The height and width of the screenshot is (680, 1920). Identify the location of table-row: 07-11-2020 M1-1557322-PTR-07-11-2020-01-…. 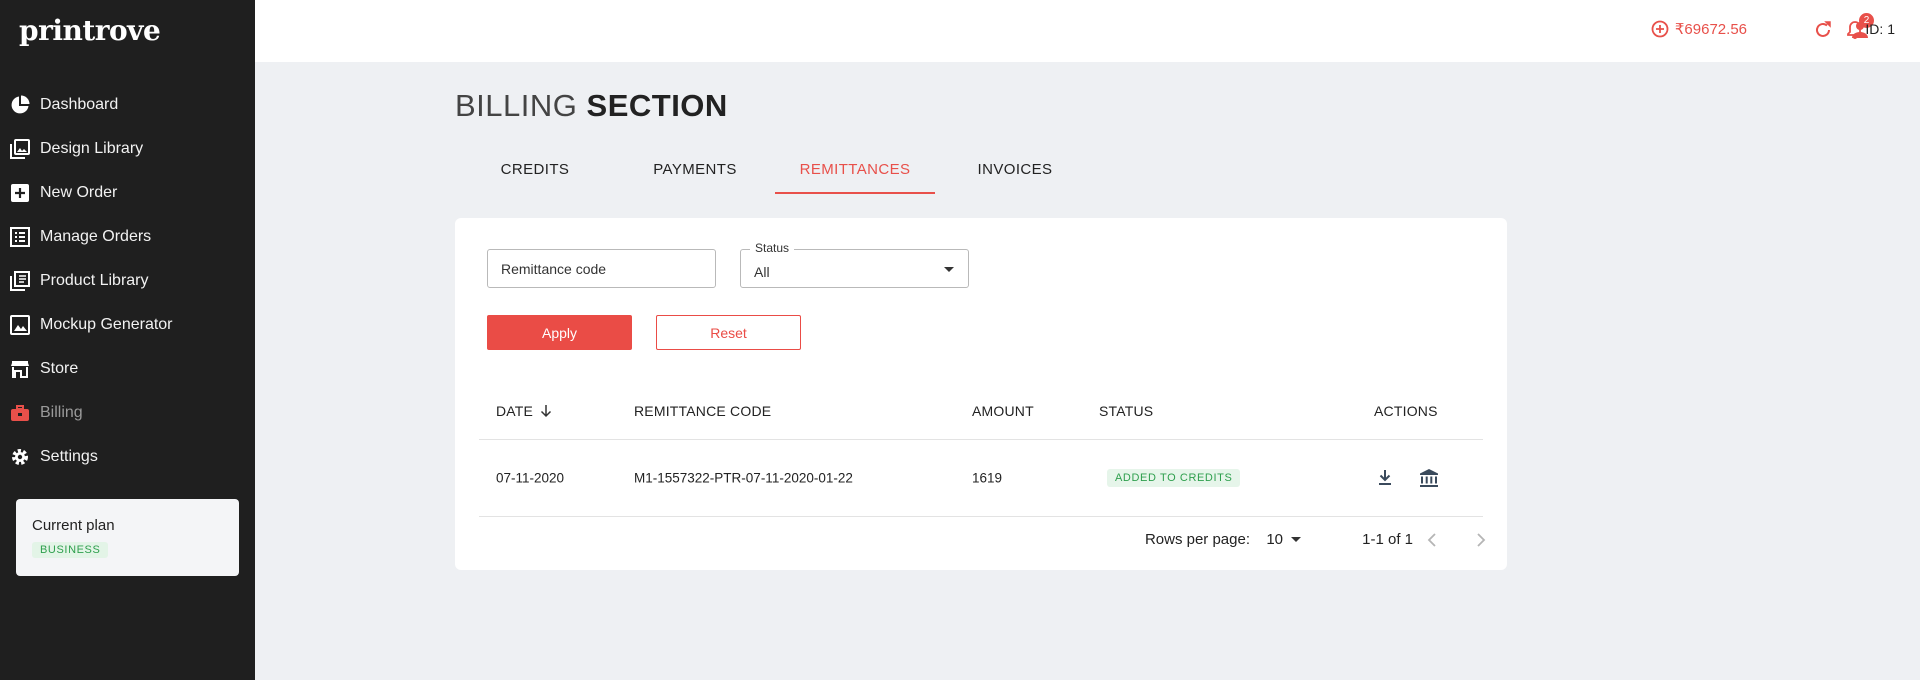
(981, 478).